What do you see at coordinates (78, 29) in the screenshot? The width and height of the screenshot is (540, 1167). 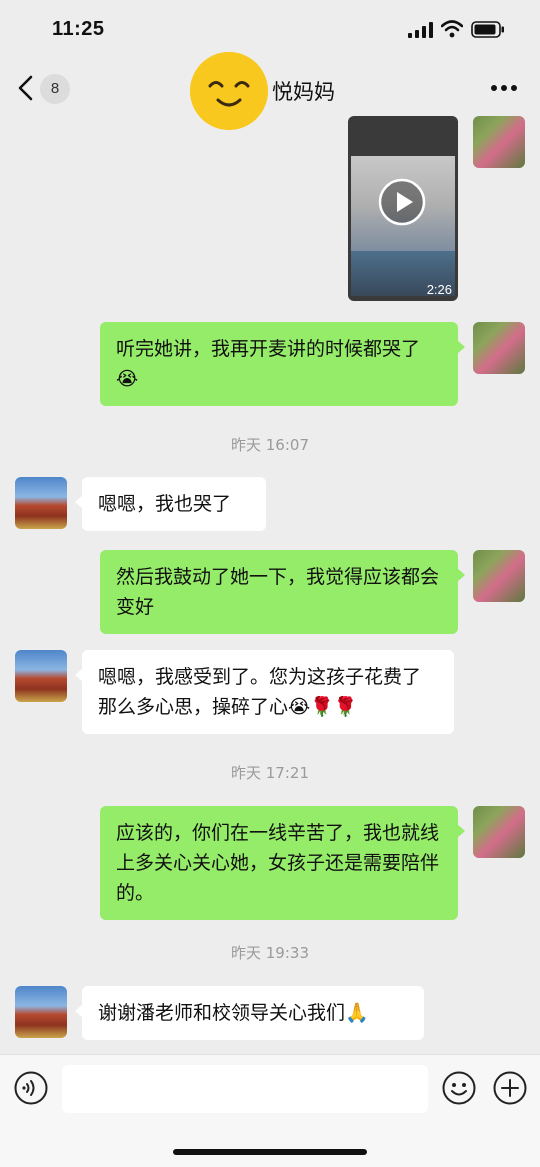 I see `status-time: 11:25` at bounding box center [78, 29].